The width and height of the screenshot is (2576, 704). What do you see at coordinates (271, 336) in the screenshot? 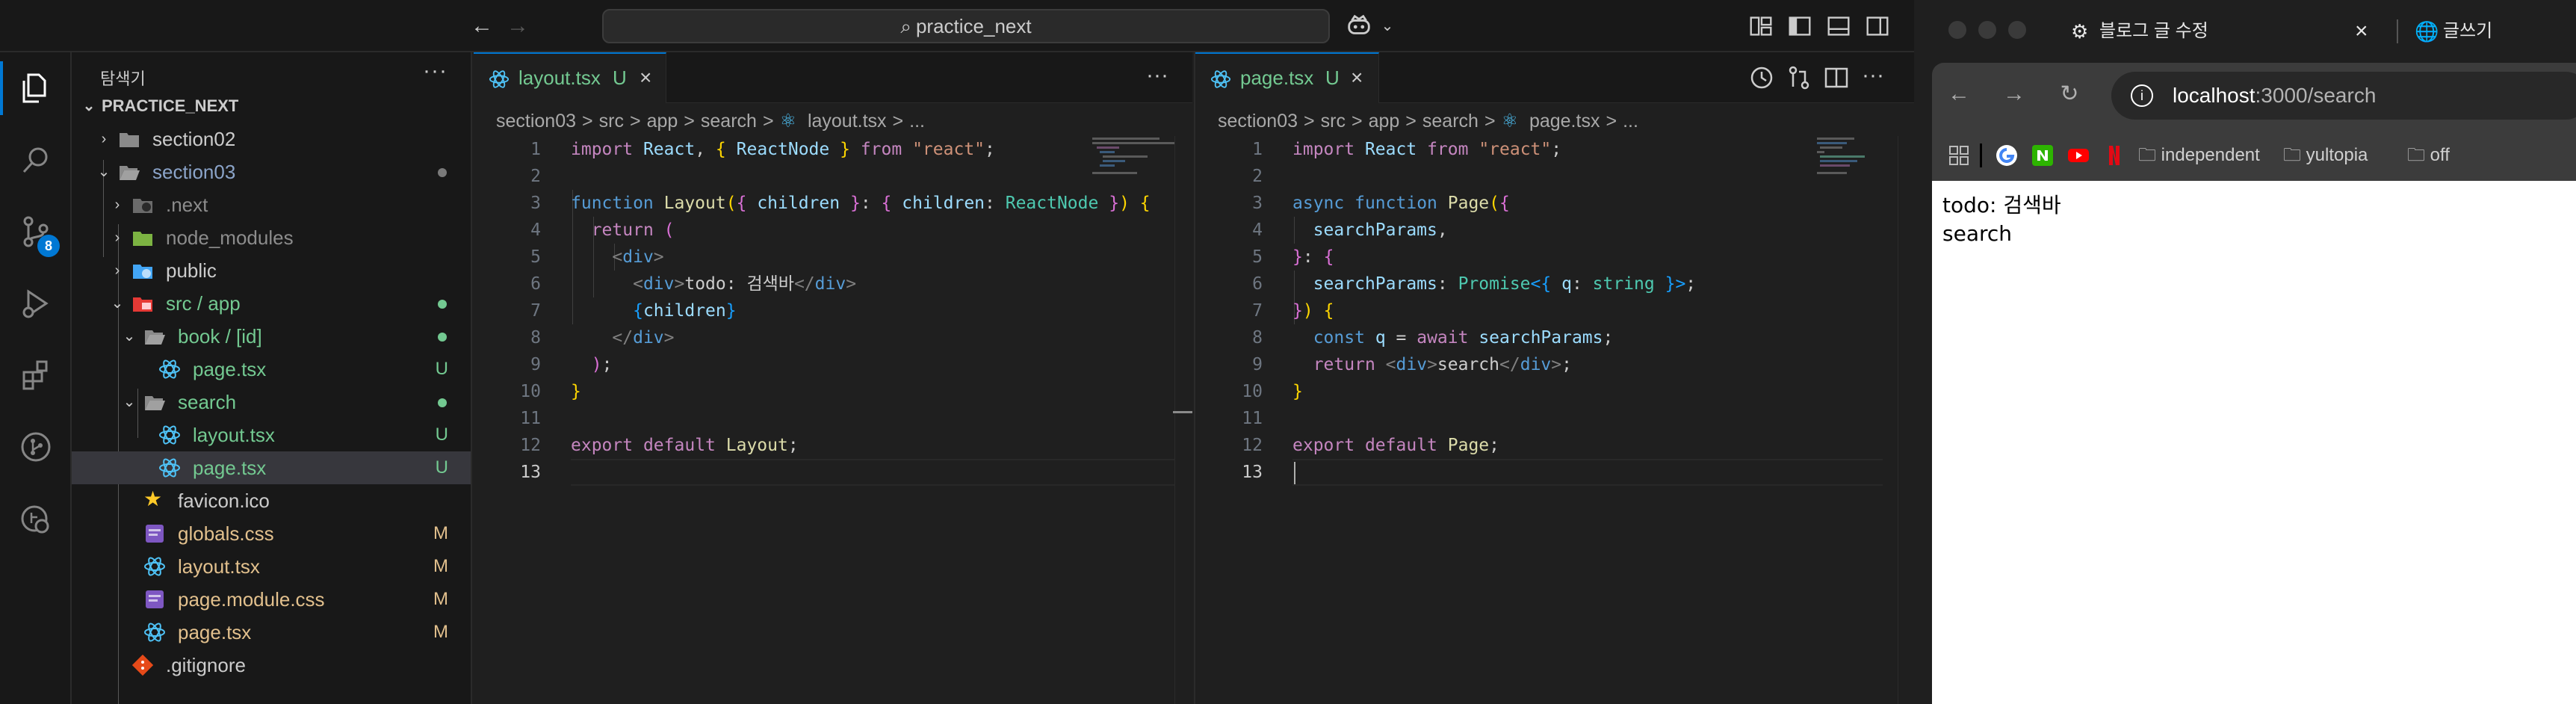
I see `tree-folder-book-id: ⌄ book / [id]` at bounding box center [271, 336].